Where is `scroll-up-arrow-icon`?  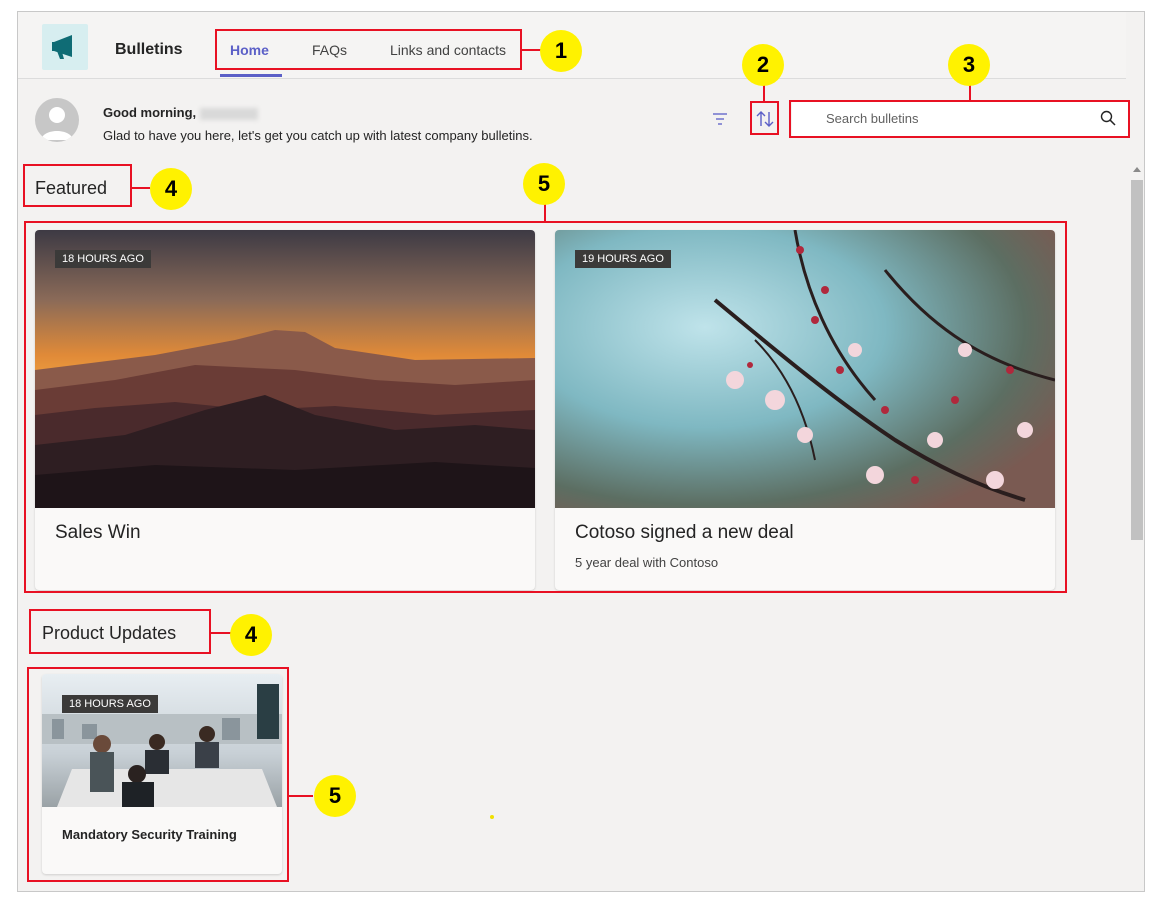
scroll-up-arrow-icon is located at coordinates (1137, 169).